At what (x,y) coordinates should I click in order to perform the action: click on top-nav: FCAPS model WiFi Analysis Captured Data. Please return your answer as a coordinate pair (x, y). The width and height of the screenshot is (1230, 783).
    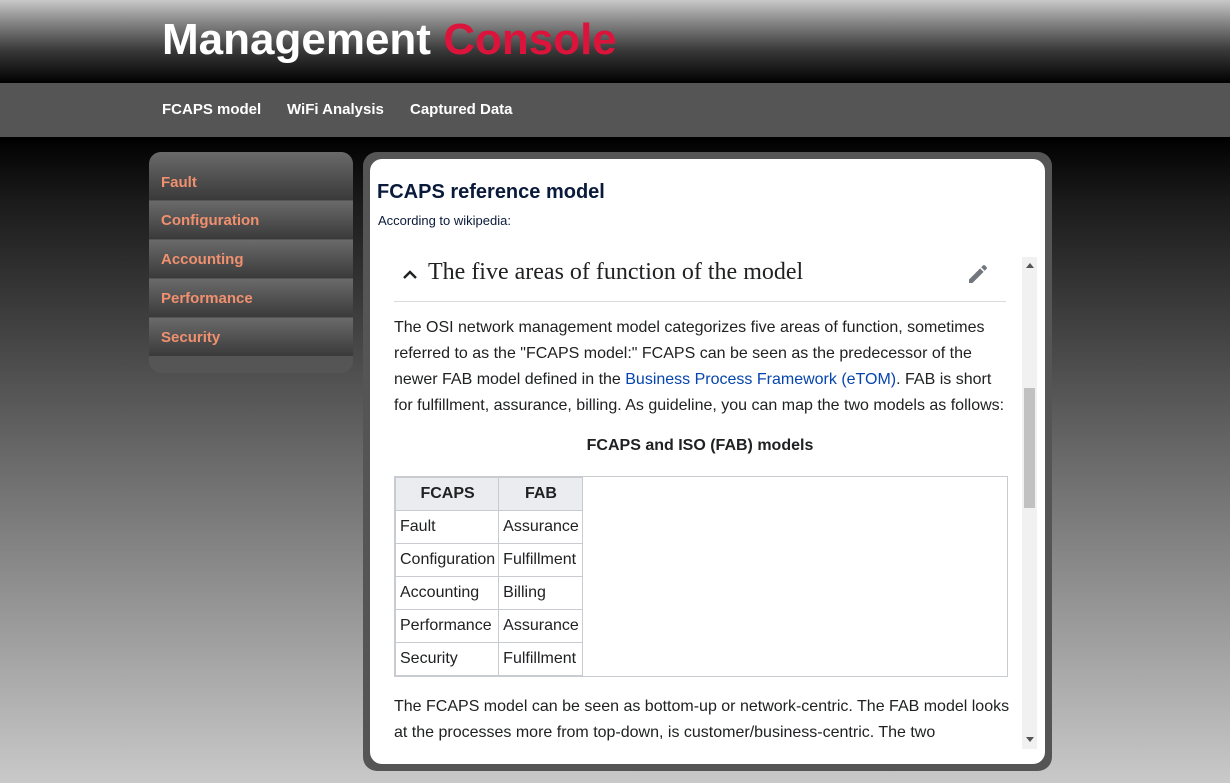
    Looking at the image, I should click on (615, 110).